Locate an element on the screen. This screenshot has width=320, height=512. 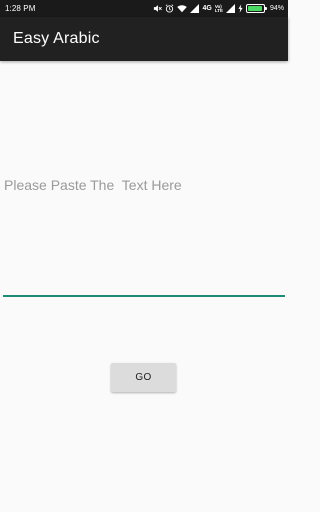
status-icons: 4G Vo) LTE 94% is located at coordinates (218, 8).